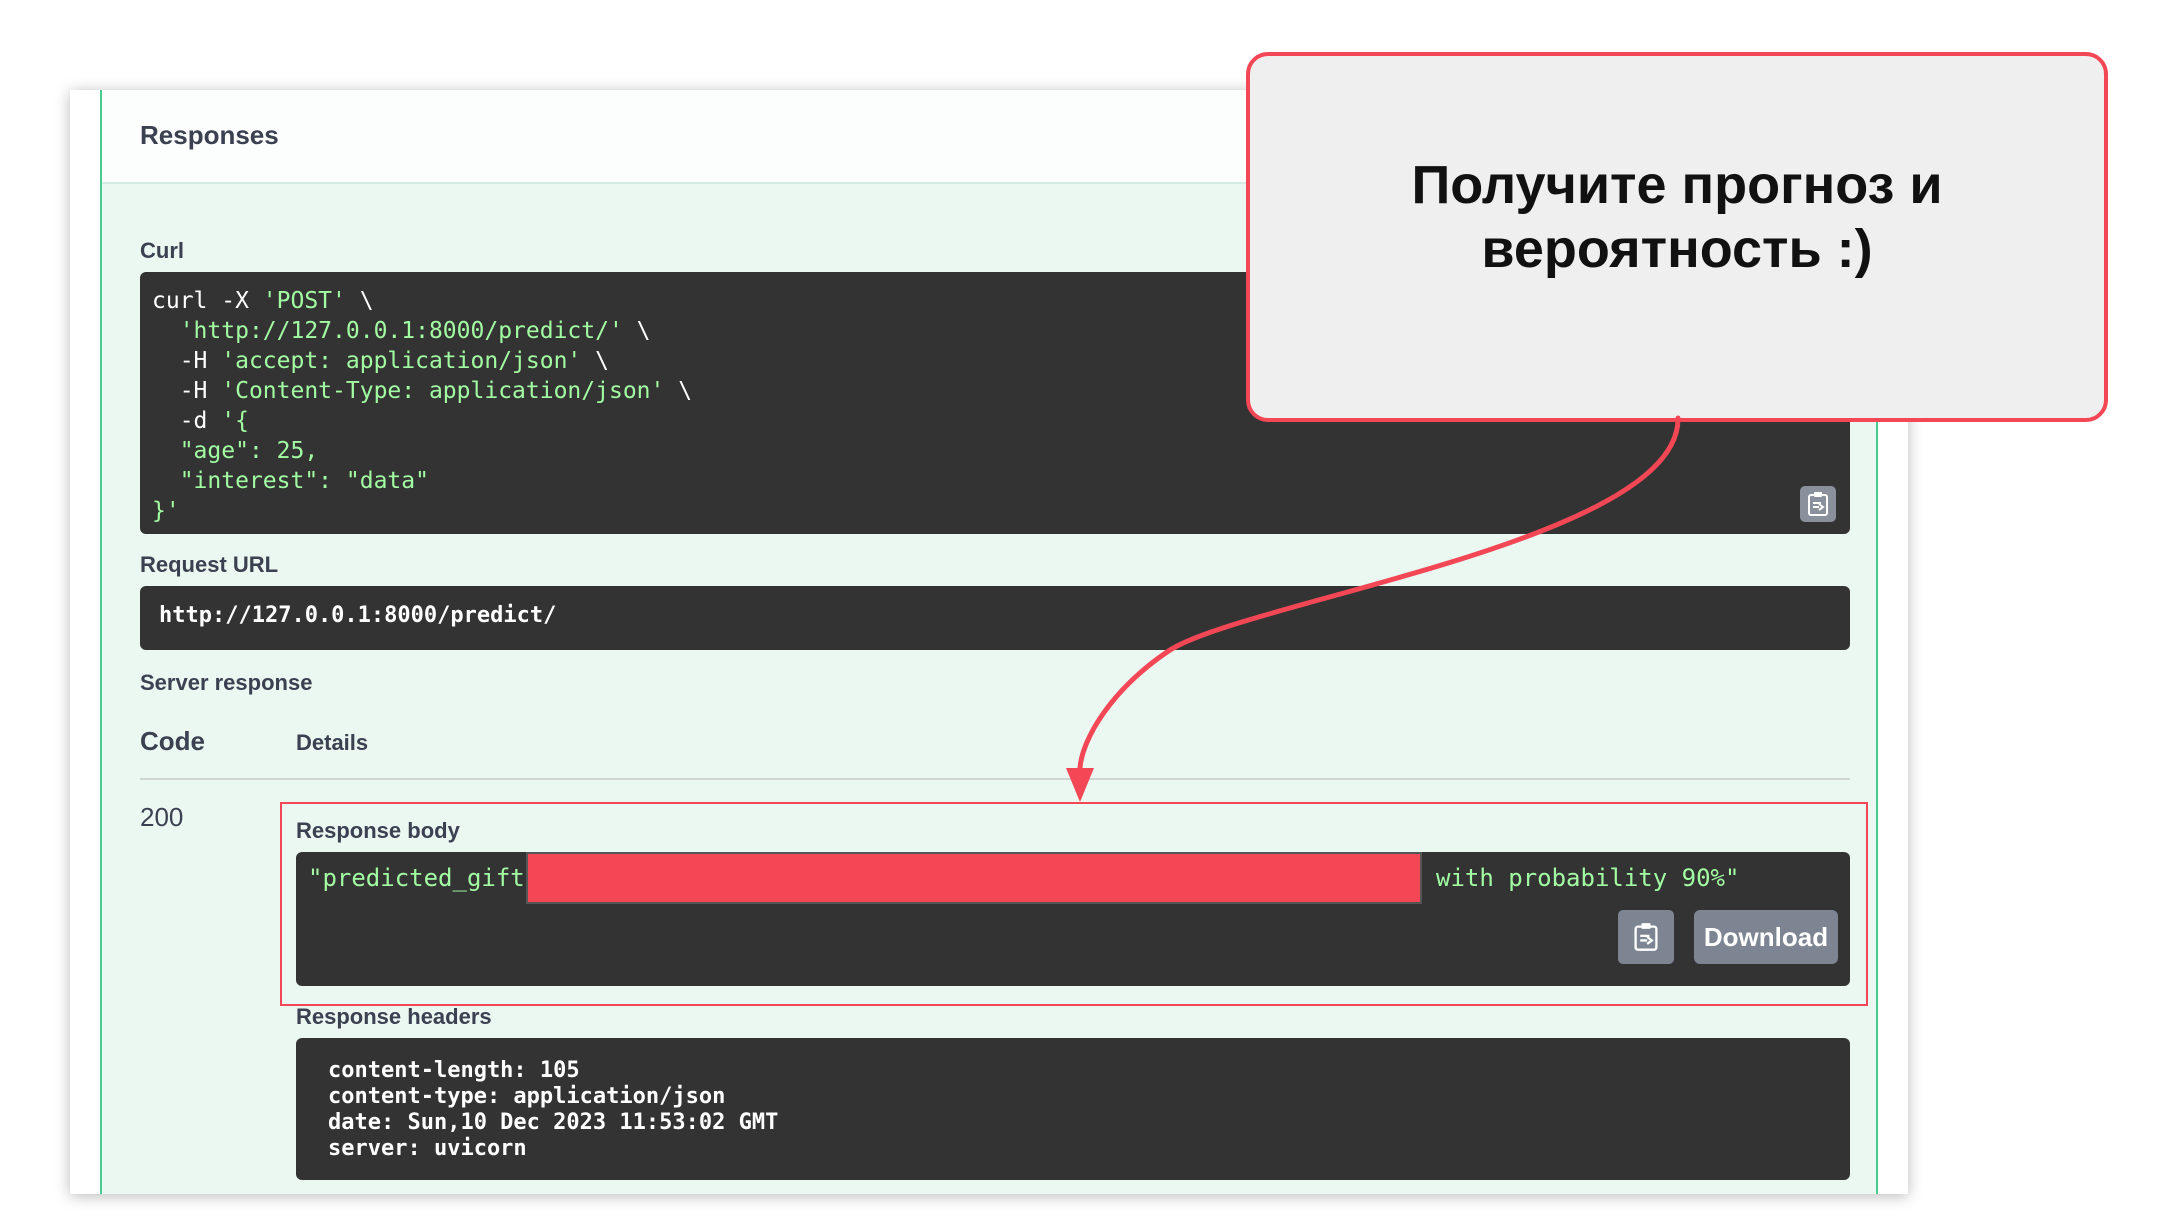 This screenshot has height=1224, width=2184. Describe the element at coordinates (172, 741) in the screenshot. I see `code-column-header: Code` at that location.